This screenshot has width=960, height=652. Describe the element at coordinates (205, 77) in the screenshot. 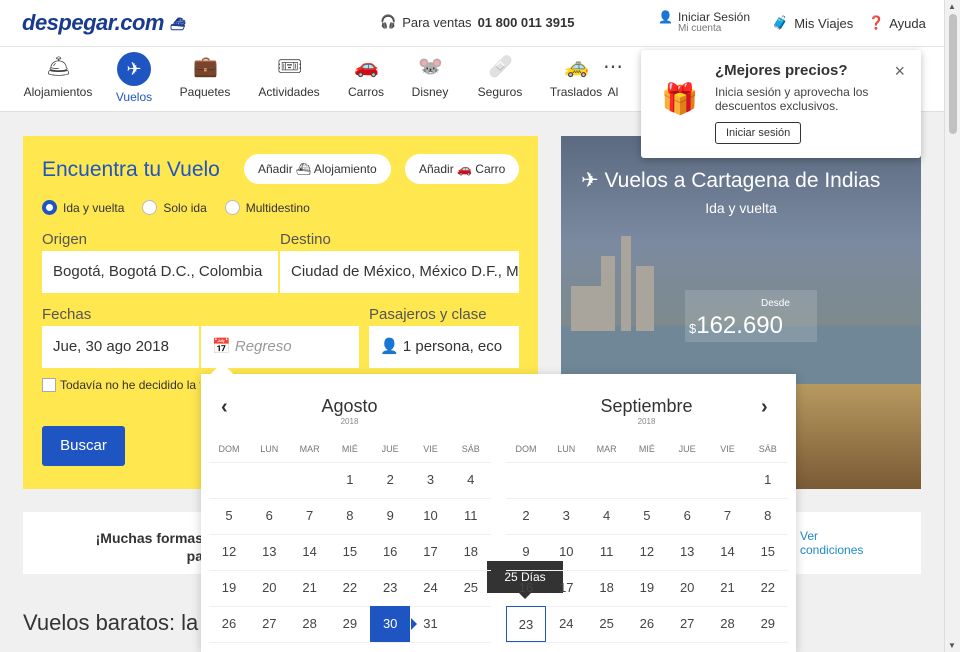

I see `nav-item-paquetes: 💼 Paquetes` at that location.